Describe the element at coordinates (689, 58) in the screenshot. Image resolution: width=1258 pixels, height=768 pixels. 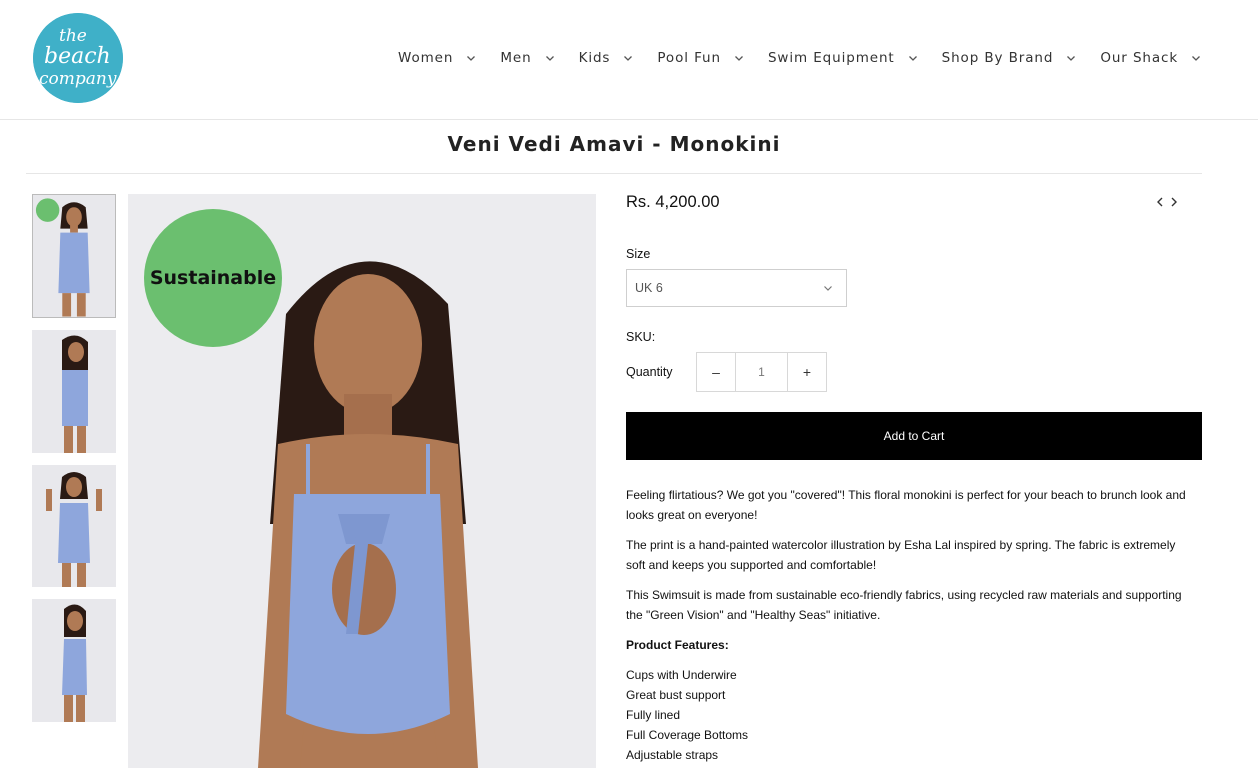
I see `nav-label: Pool Fun` at that location.